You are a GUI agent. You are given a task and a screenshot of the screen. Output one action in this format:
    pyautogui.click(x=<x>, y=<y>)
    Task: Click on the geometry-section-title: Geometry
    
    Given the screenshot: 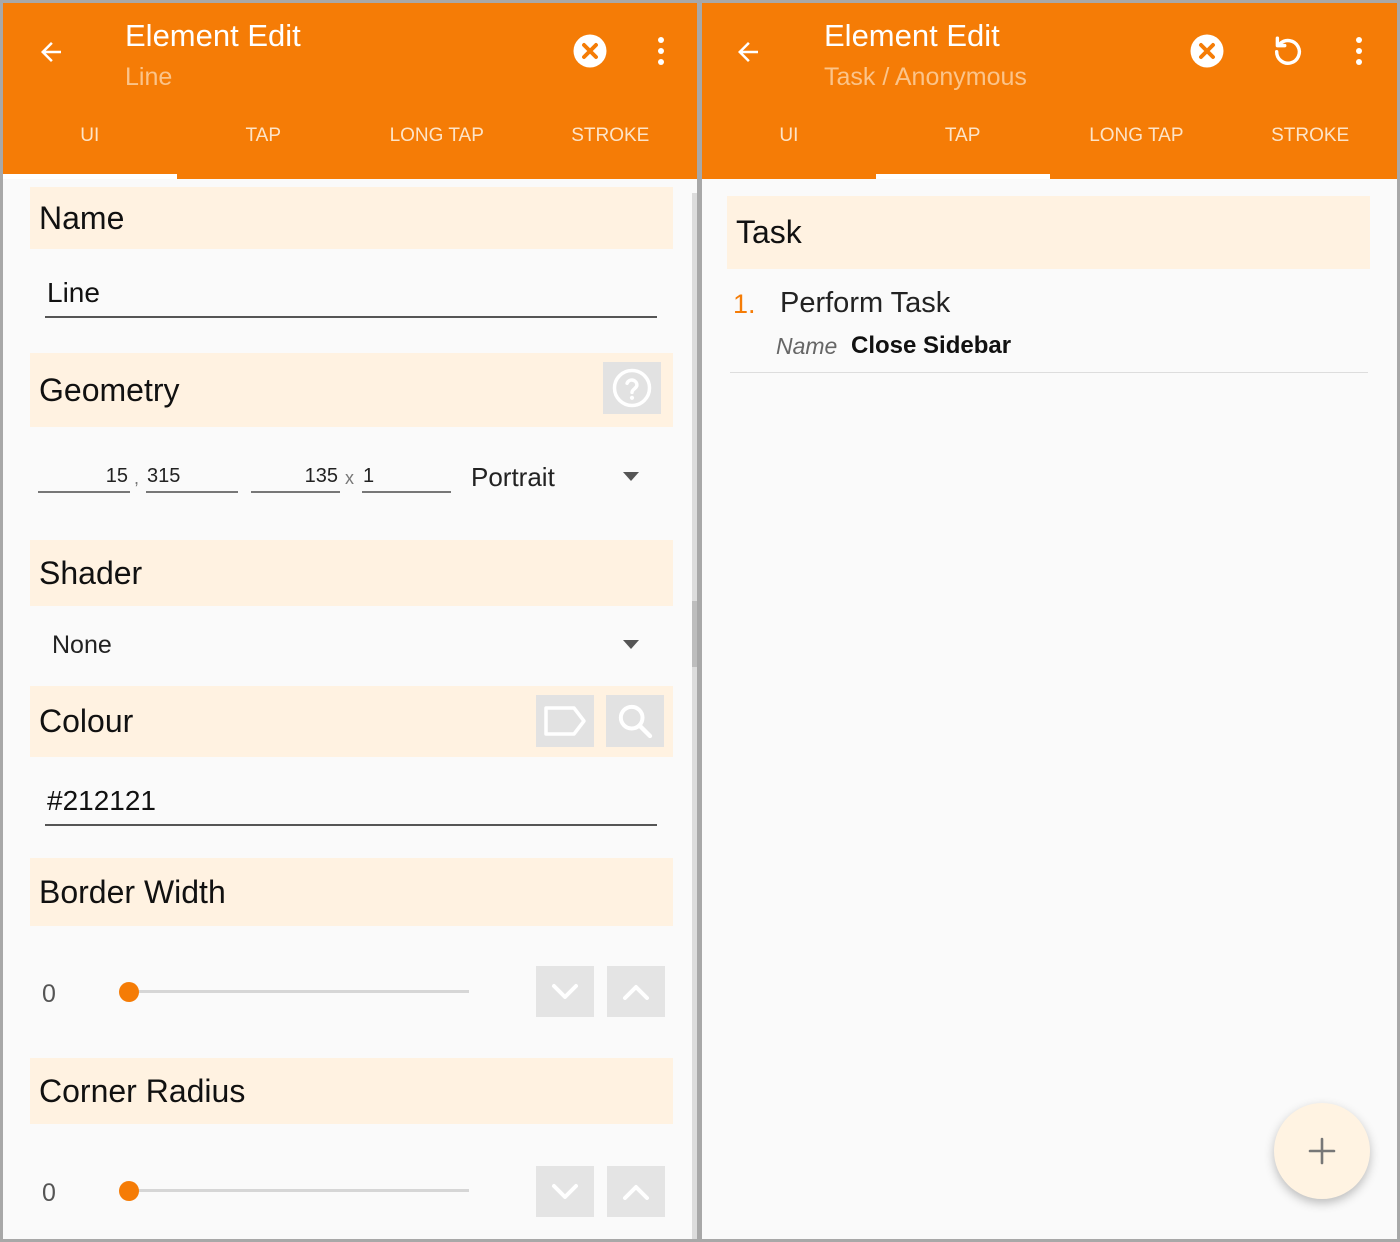 What is the action you would take?
    pyautogui.click(x=109, y=389)
    